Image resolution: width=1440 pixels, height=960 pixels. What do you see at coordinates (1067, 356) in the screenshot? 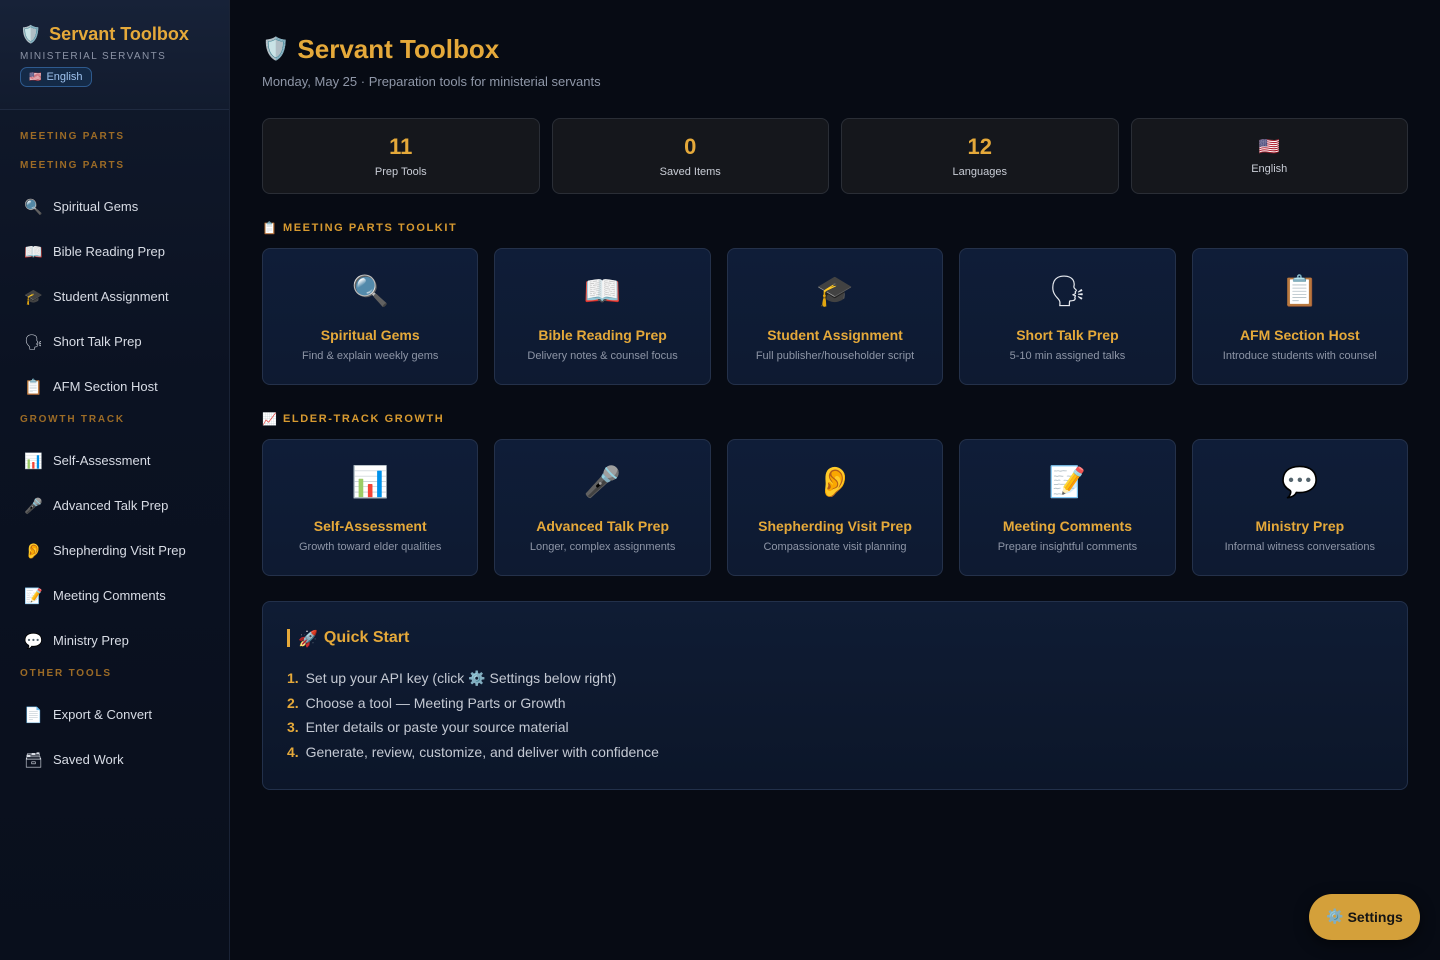
I see `tool-card-desc: 5-10 min assigned talks` at bounding box center [1067, 356].